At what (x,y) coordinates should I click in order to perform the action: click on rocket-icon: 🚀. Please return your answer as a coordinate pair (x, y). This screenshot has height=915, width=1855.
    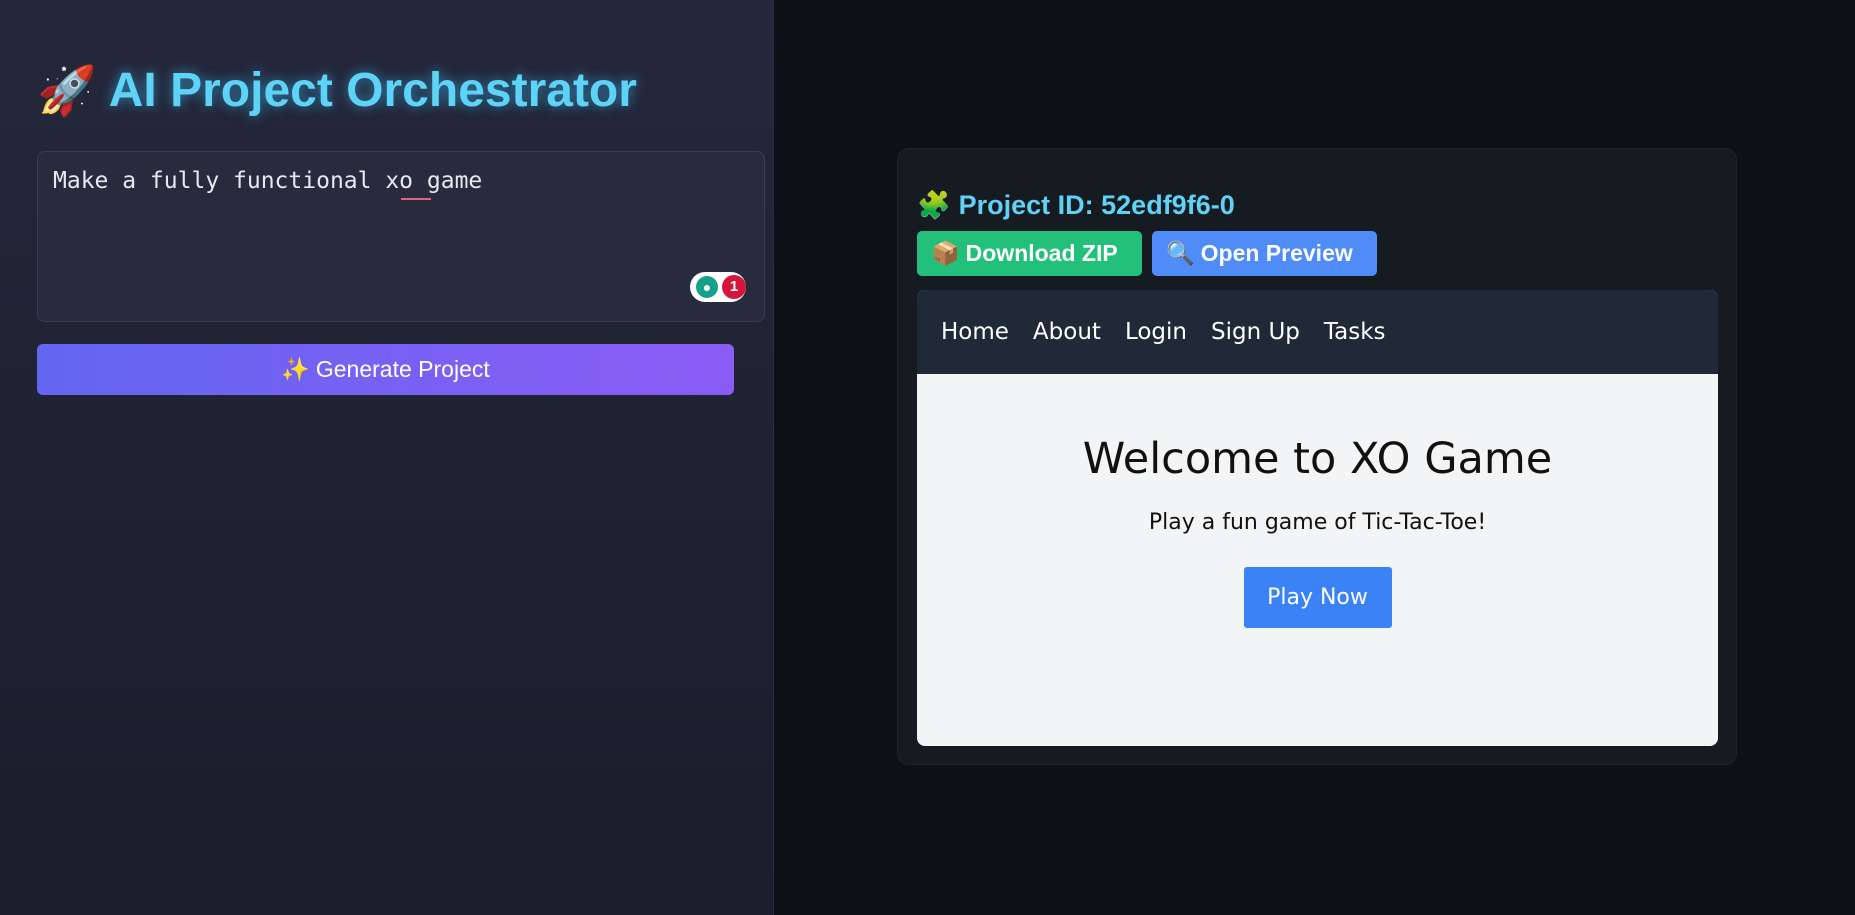
    Looking at the image, I should click on (67, 91).